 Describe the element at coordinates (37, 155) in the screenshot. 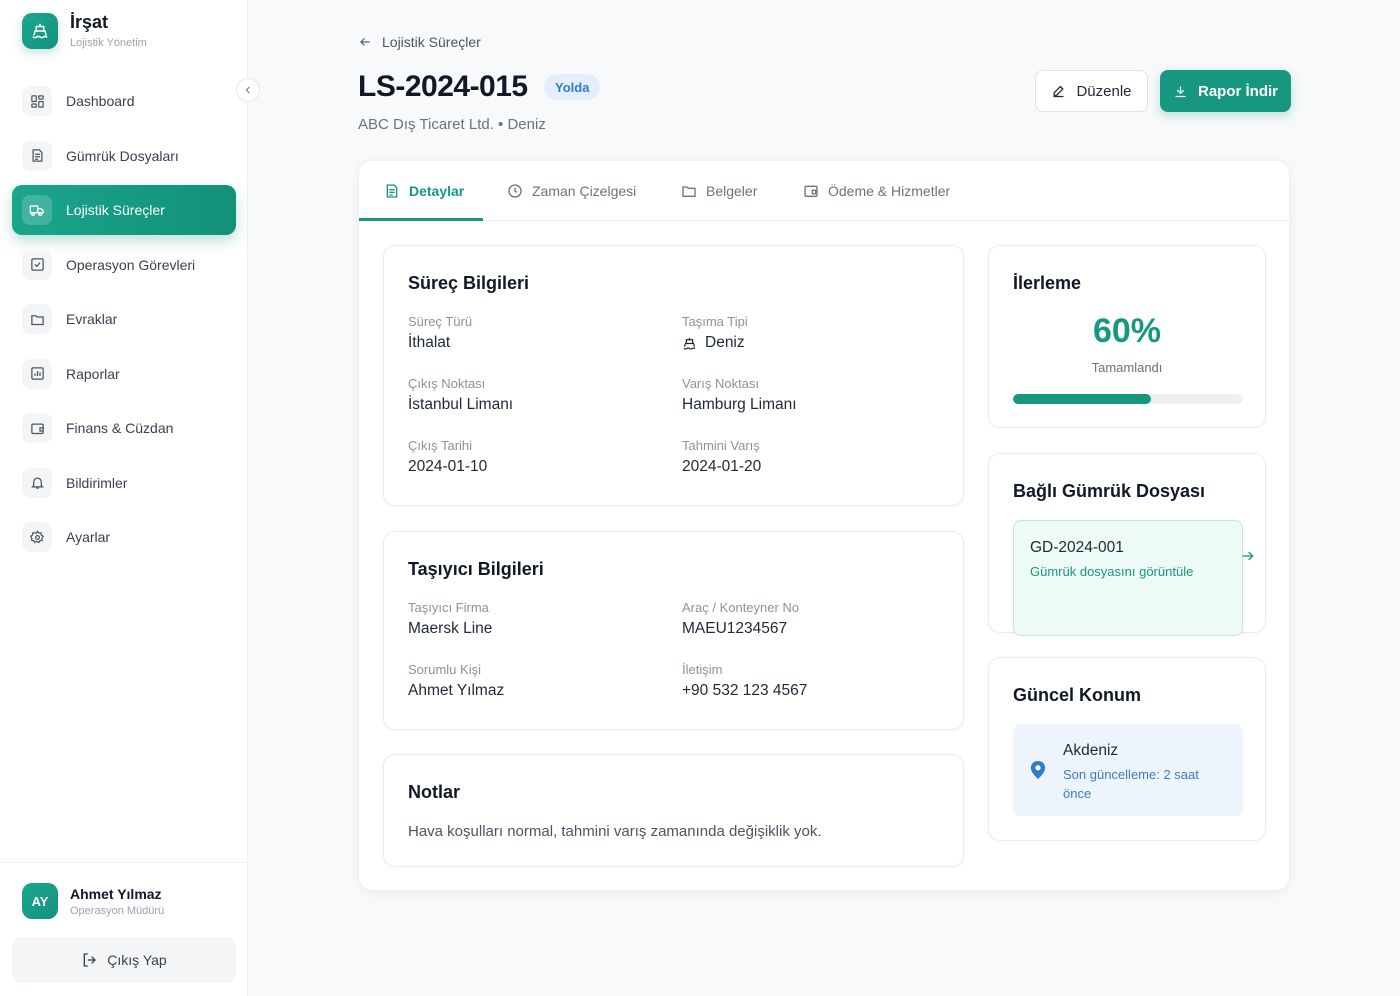

I see `file-icon` at that location.